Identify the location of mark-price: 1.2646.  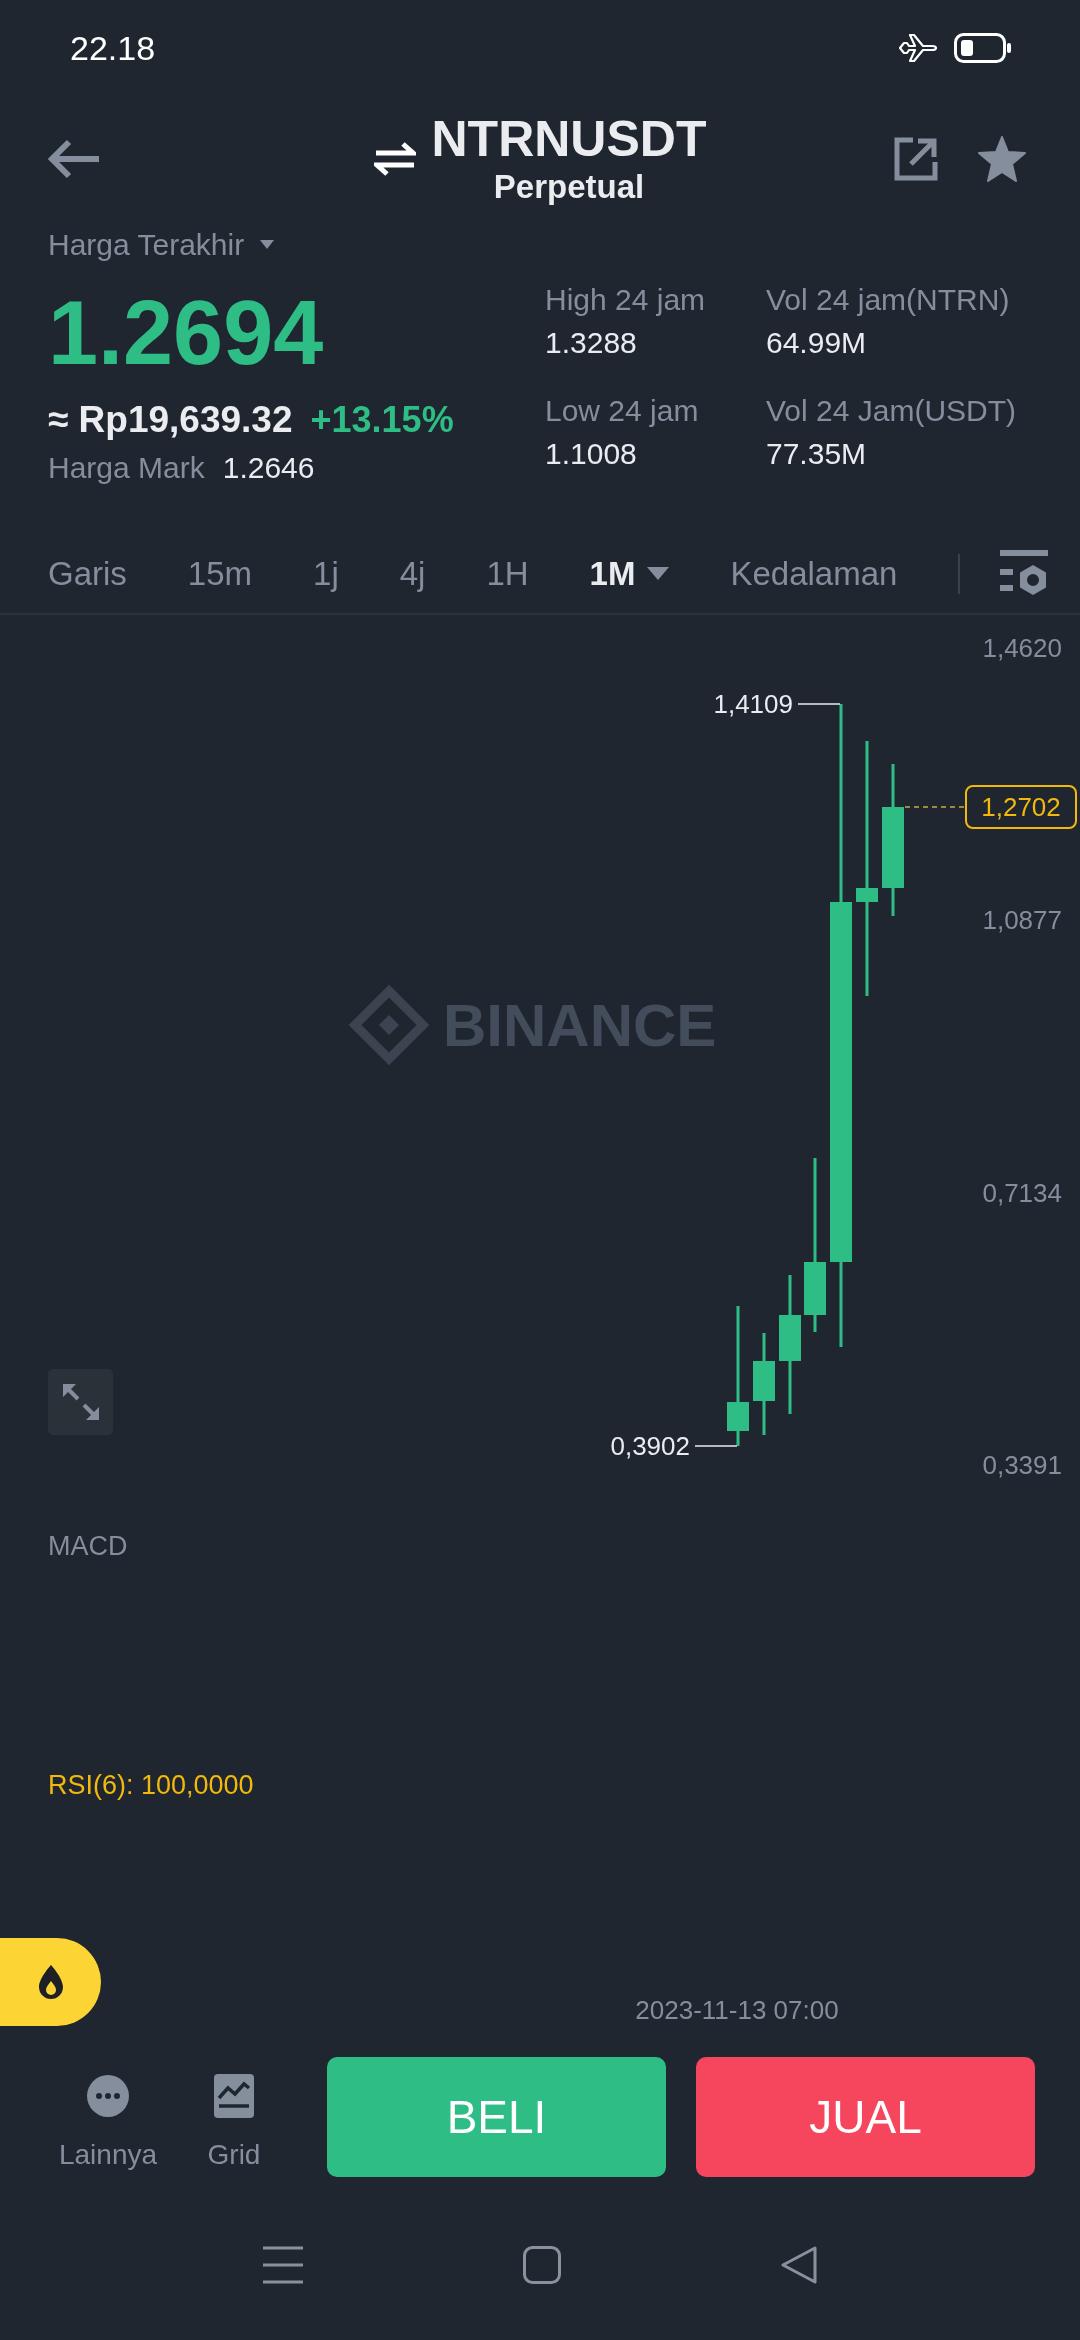
(268, 468).